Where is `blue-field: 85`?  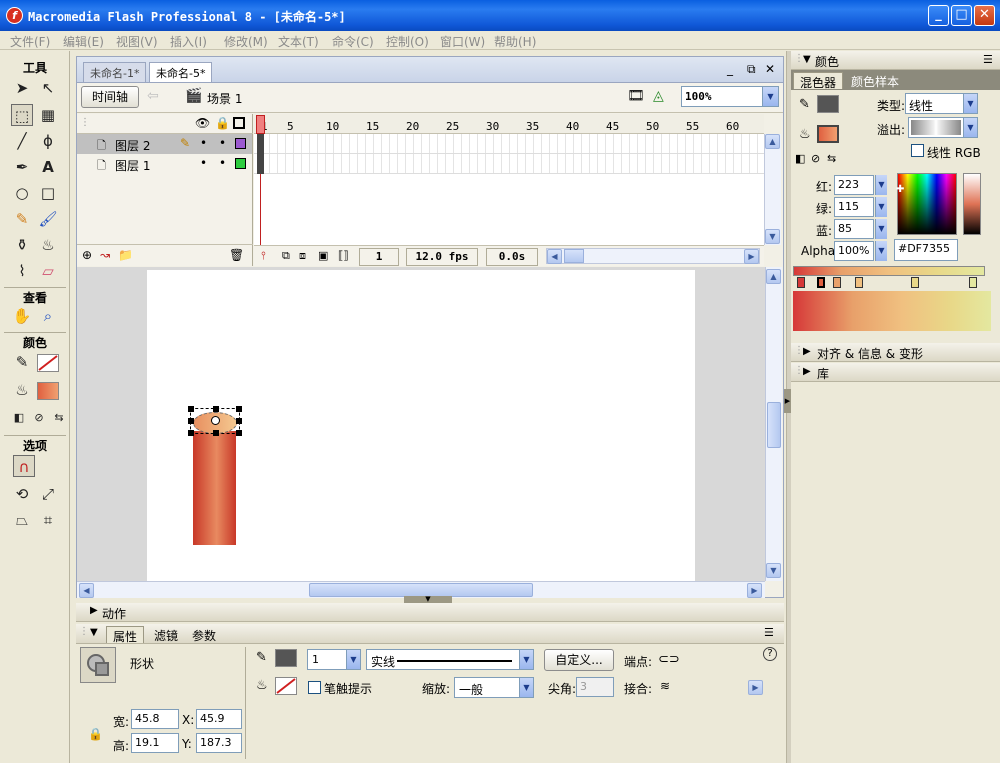
blue-field: 85 is located at coordinates (854, 229).